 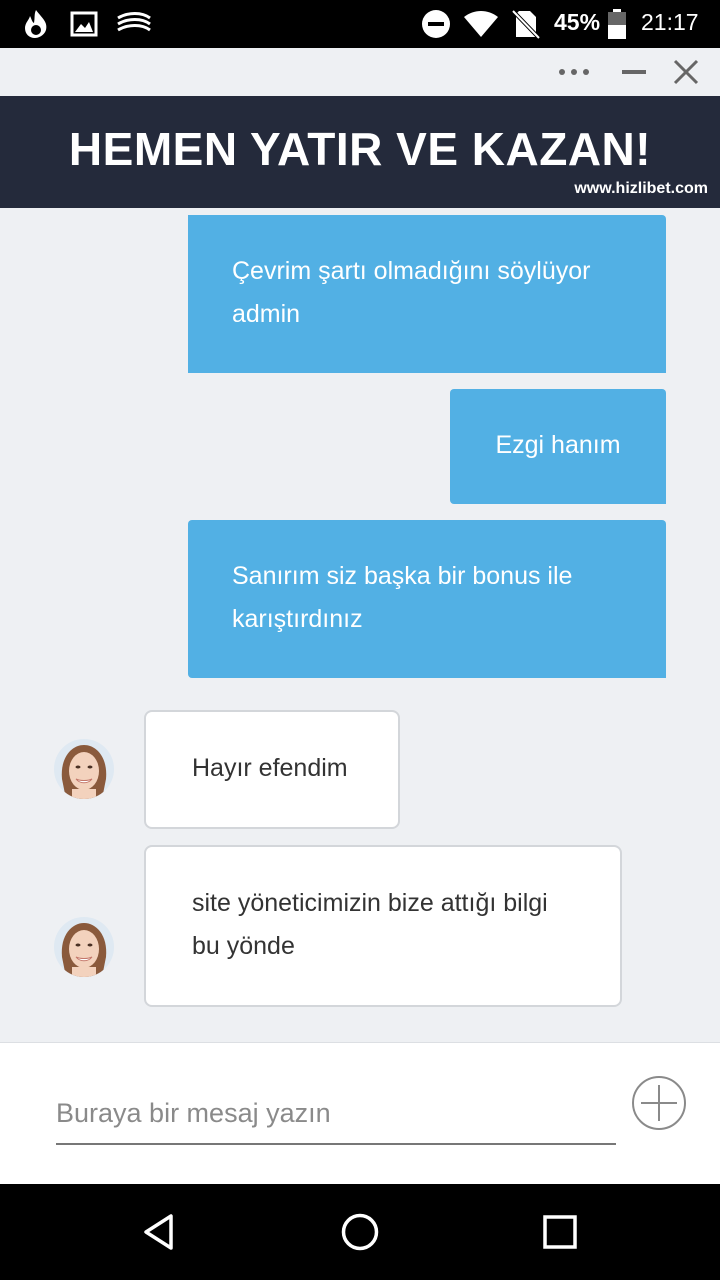 I want to click on flame-icon, so click(x=36, y=24).